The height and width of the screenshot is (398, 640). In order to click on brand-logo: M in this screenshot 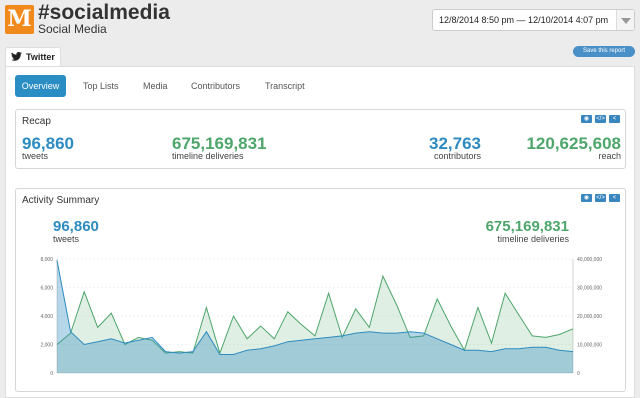, I will do `click(19, 19)`.